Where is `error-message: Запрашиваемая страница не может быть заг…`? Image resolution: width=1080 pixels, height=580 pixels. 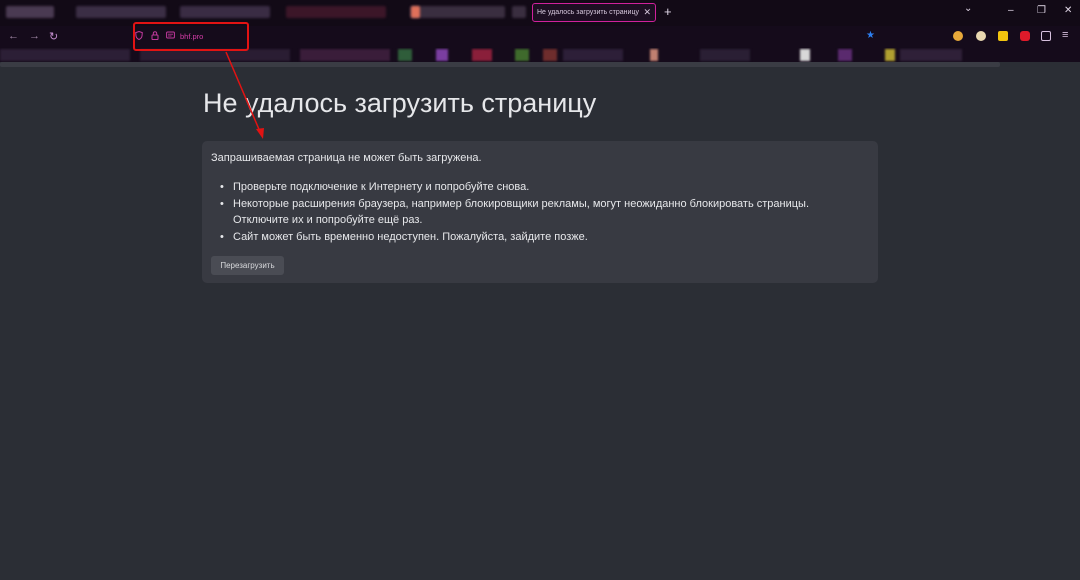
error-message: Запрашиваемая страница не может быть заг… is located at coordinates (346, 158).